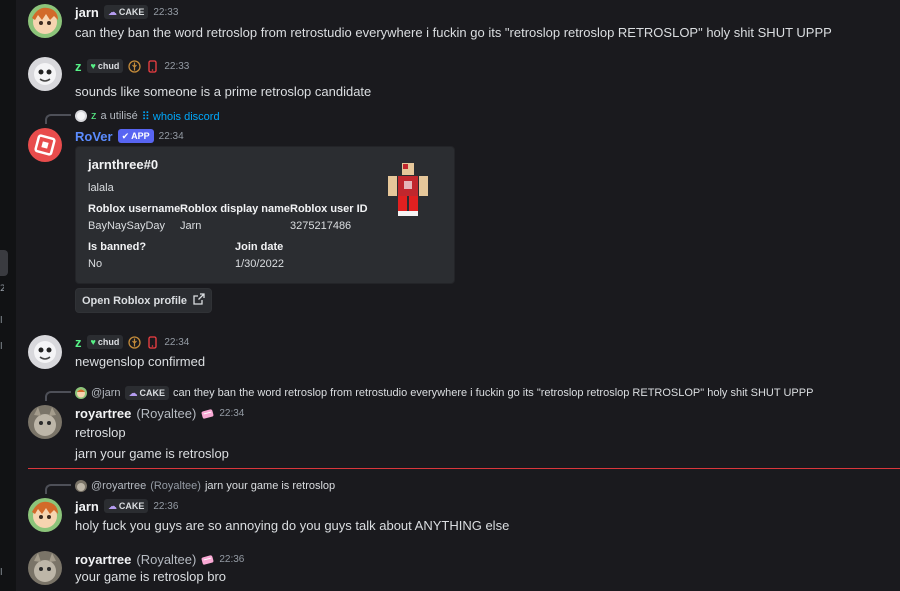 The image size is (900, 591). I want to click on app-badge: ✔ APP, so click(135, 136).